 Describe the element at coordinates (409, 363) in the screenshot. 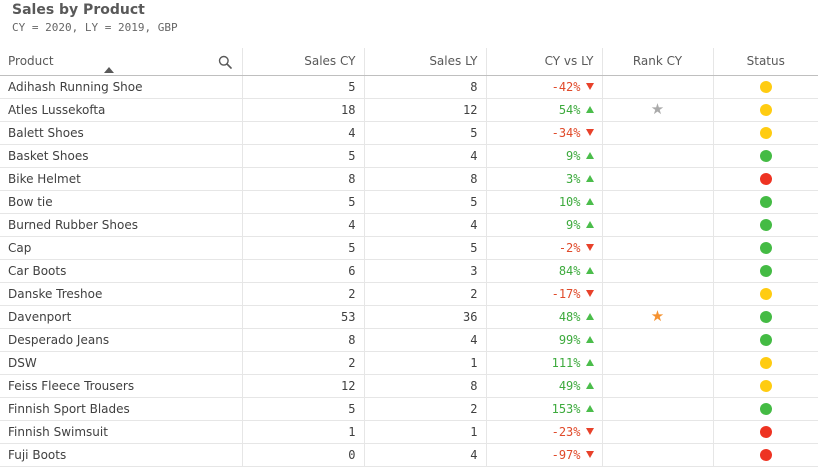

I see `table-row: DSW 2 1 111%` at that location.